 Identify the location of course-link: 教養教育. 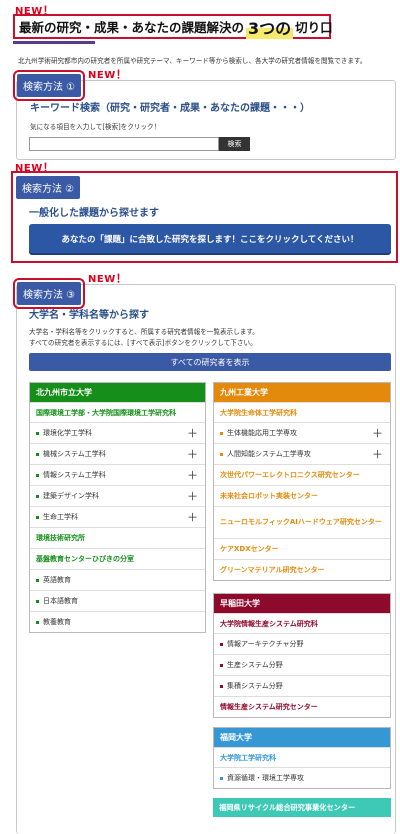
(117, 621).